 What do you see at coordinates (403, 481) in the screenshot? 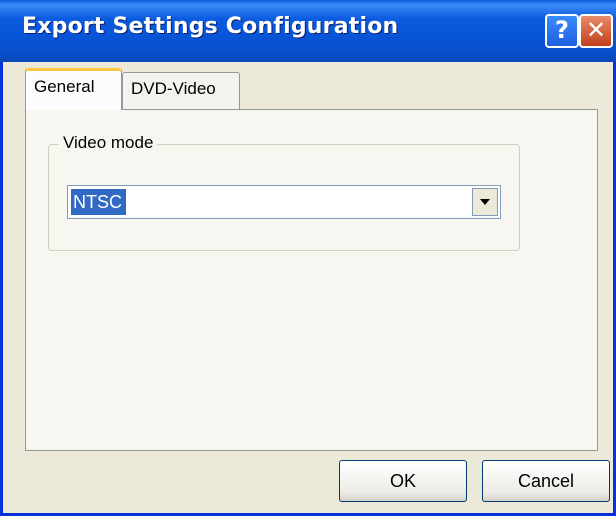
I see `ok-button: OK` at bounding box center [403, 481].